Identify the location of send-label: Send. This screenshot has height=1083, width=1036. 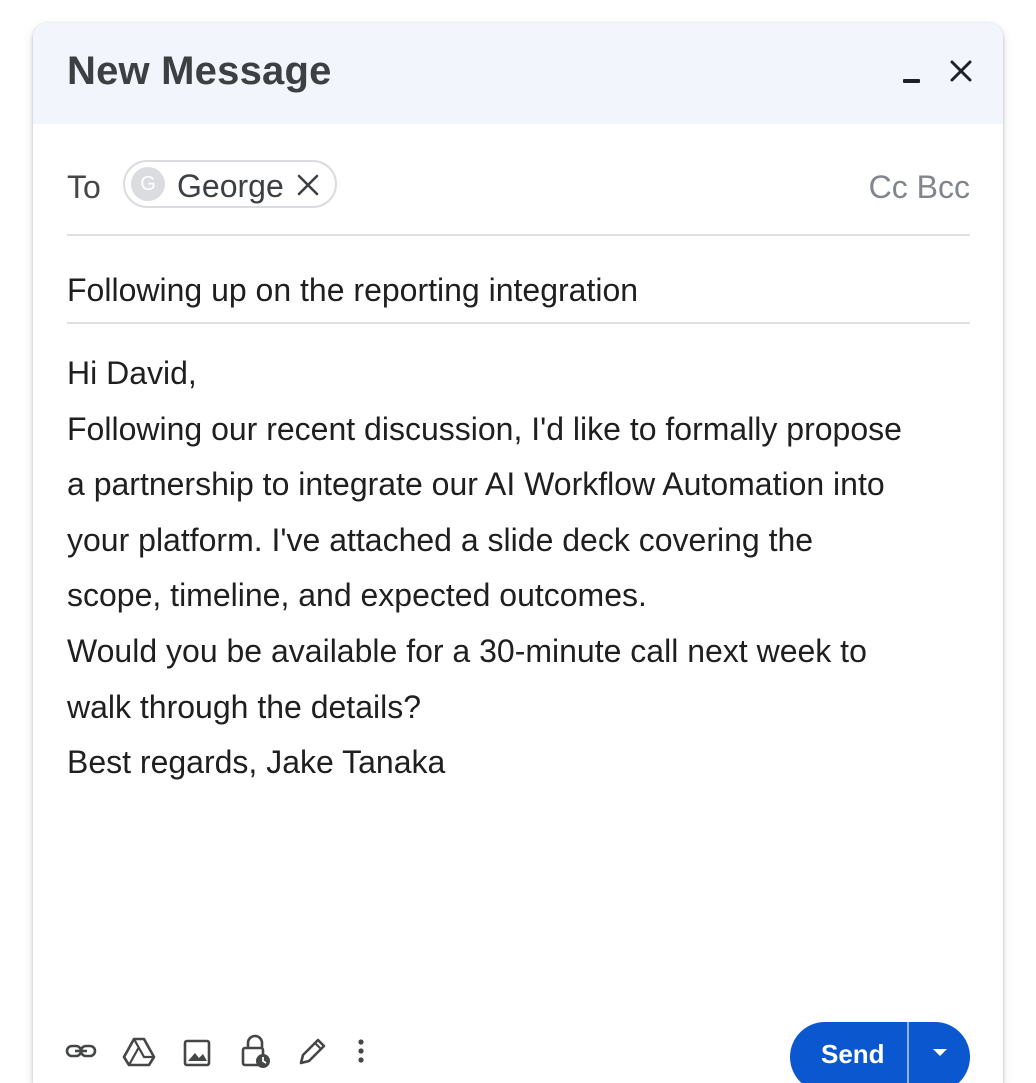
(853, 1054).